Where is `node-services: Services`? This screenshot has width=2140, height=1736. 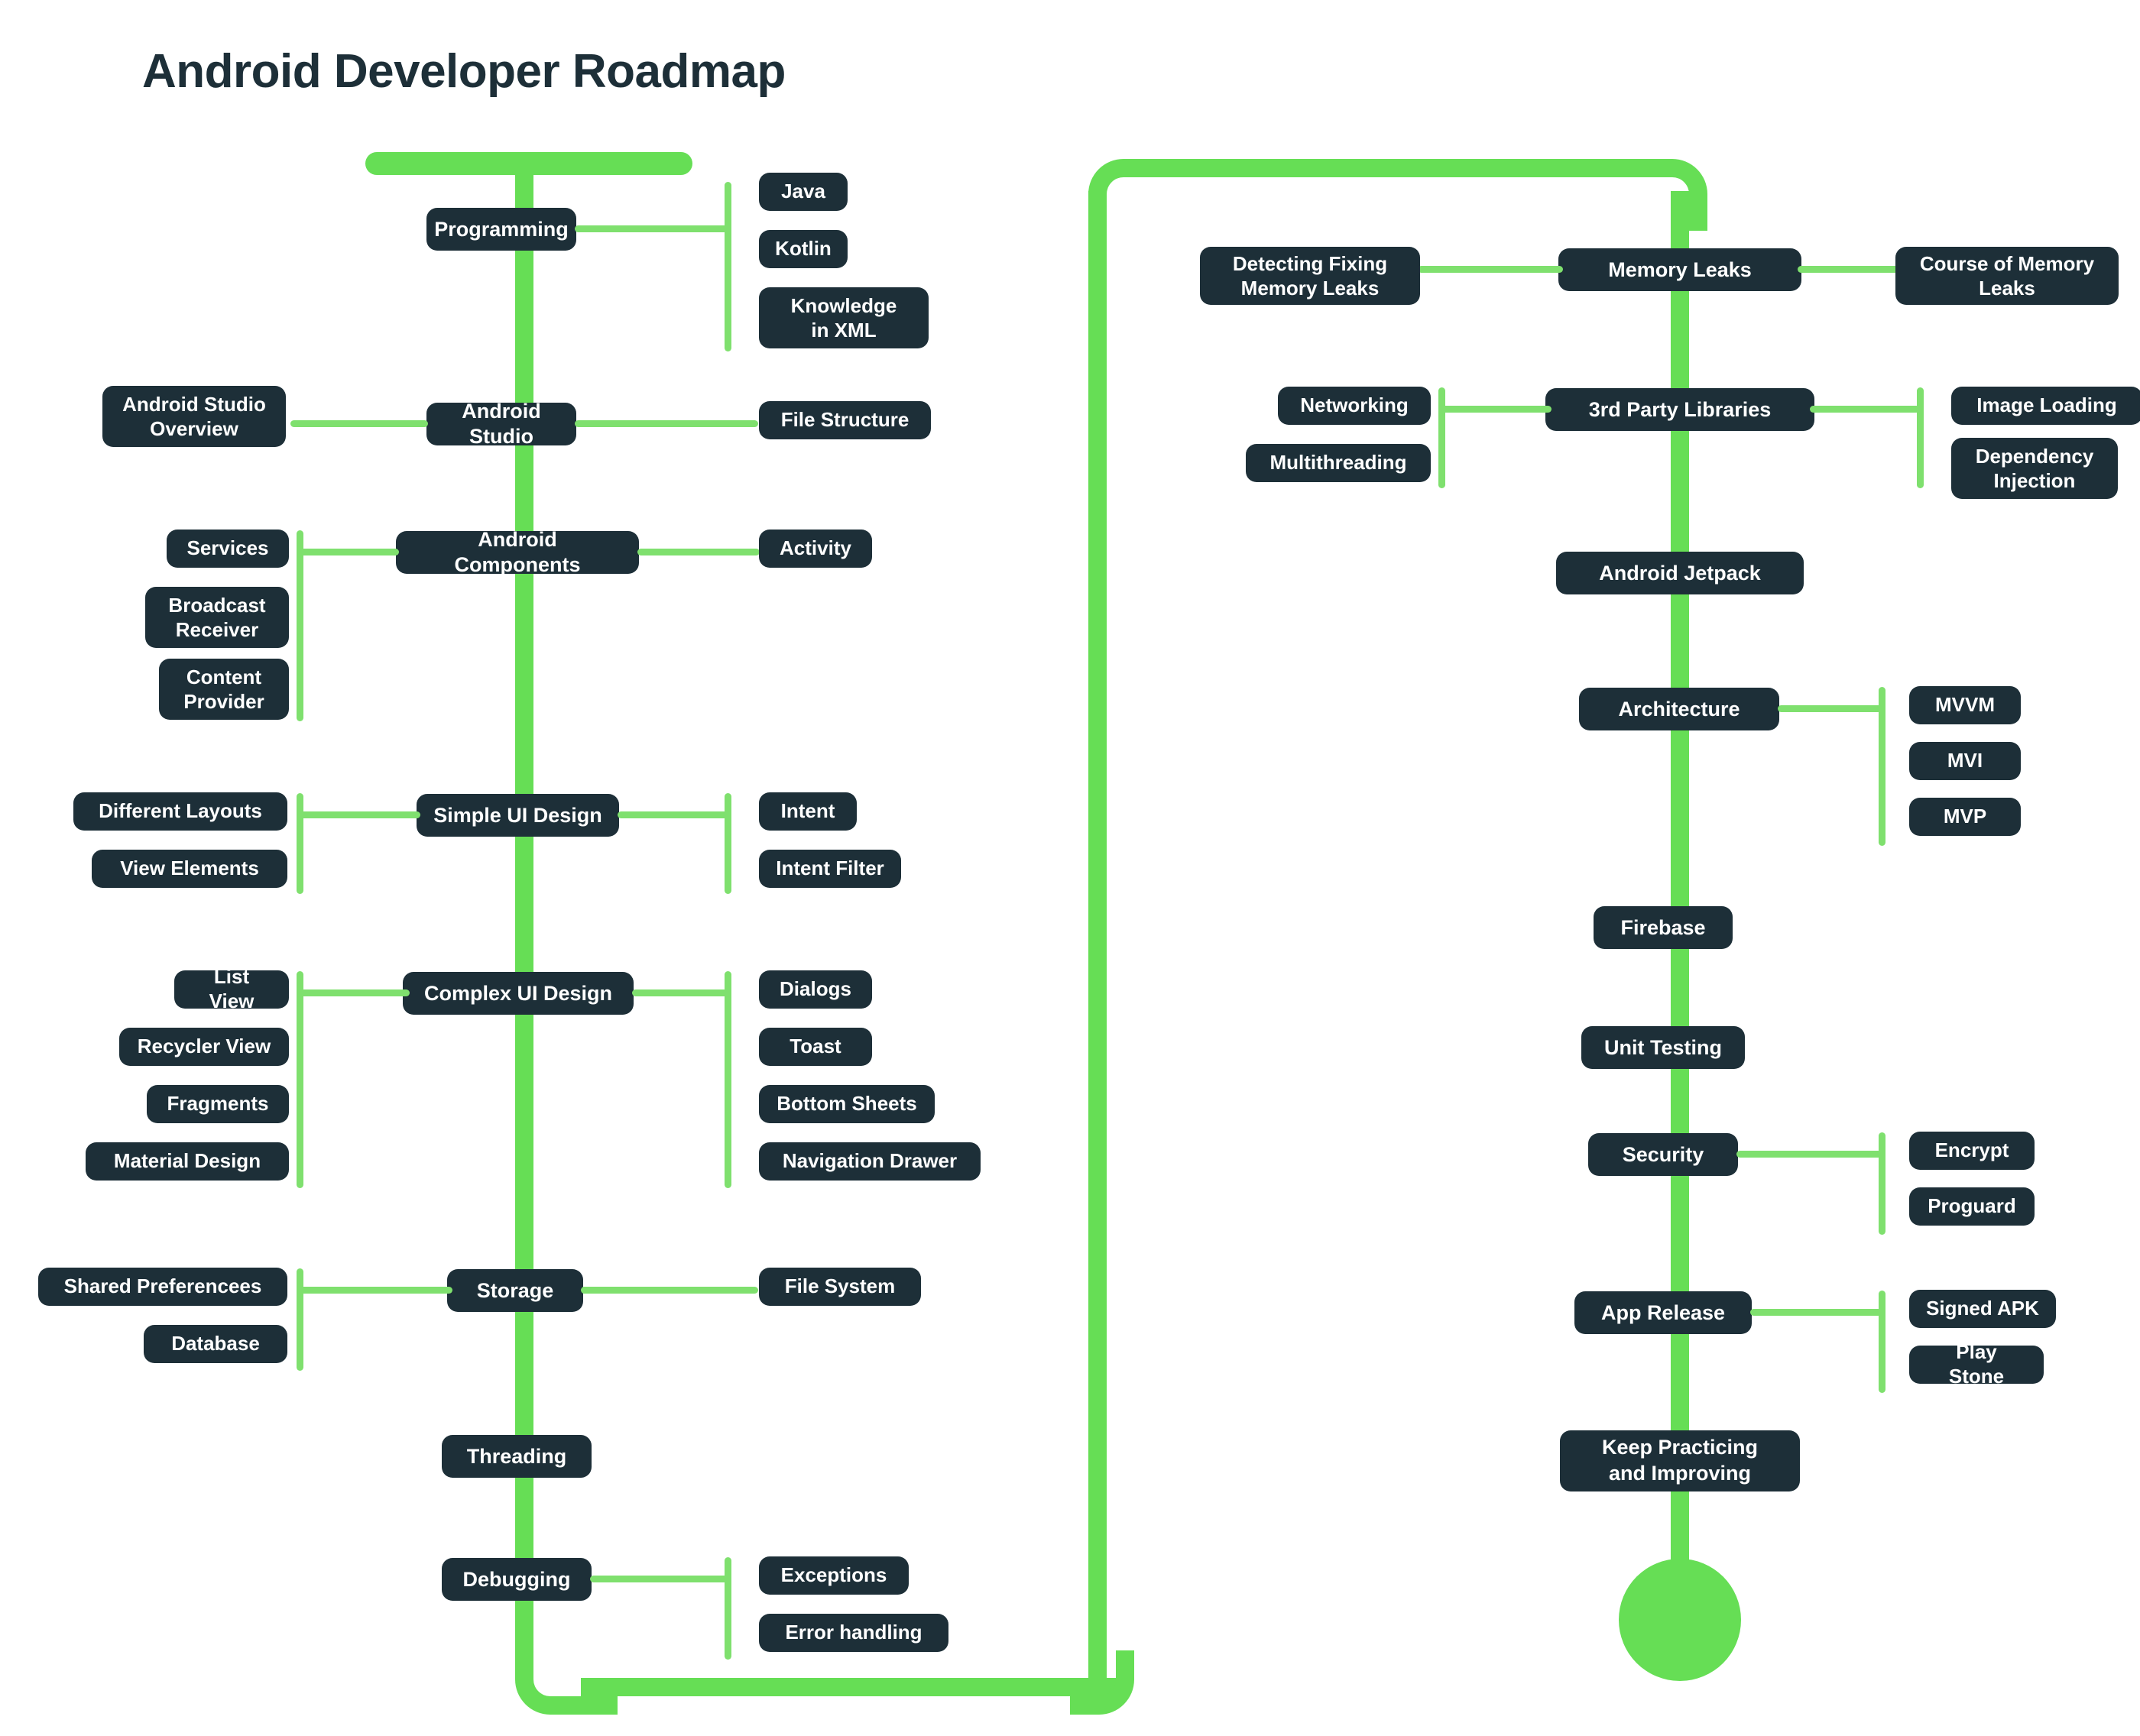 node-services: Services is located at coordinates (228, 549).